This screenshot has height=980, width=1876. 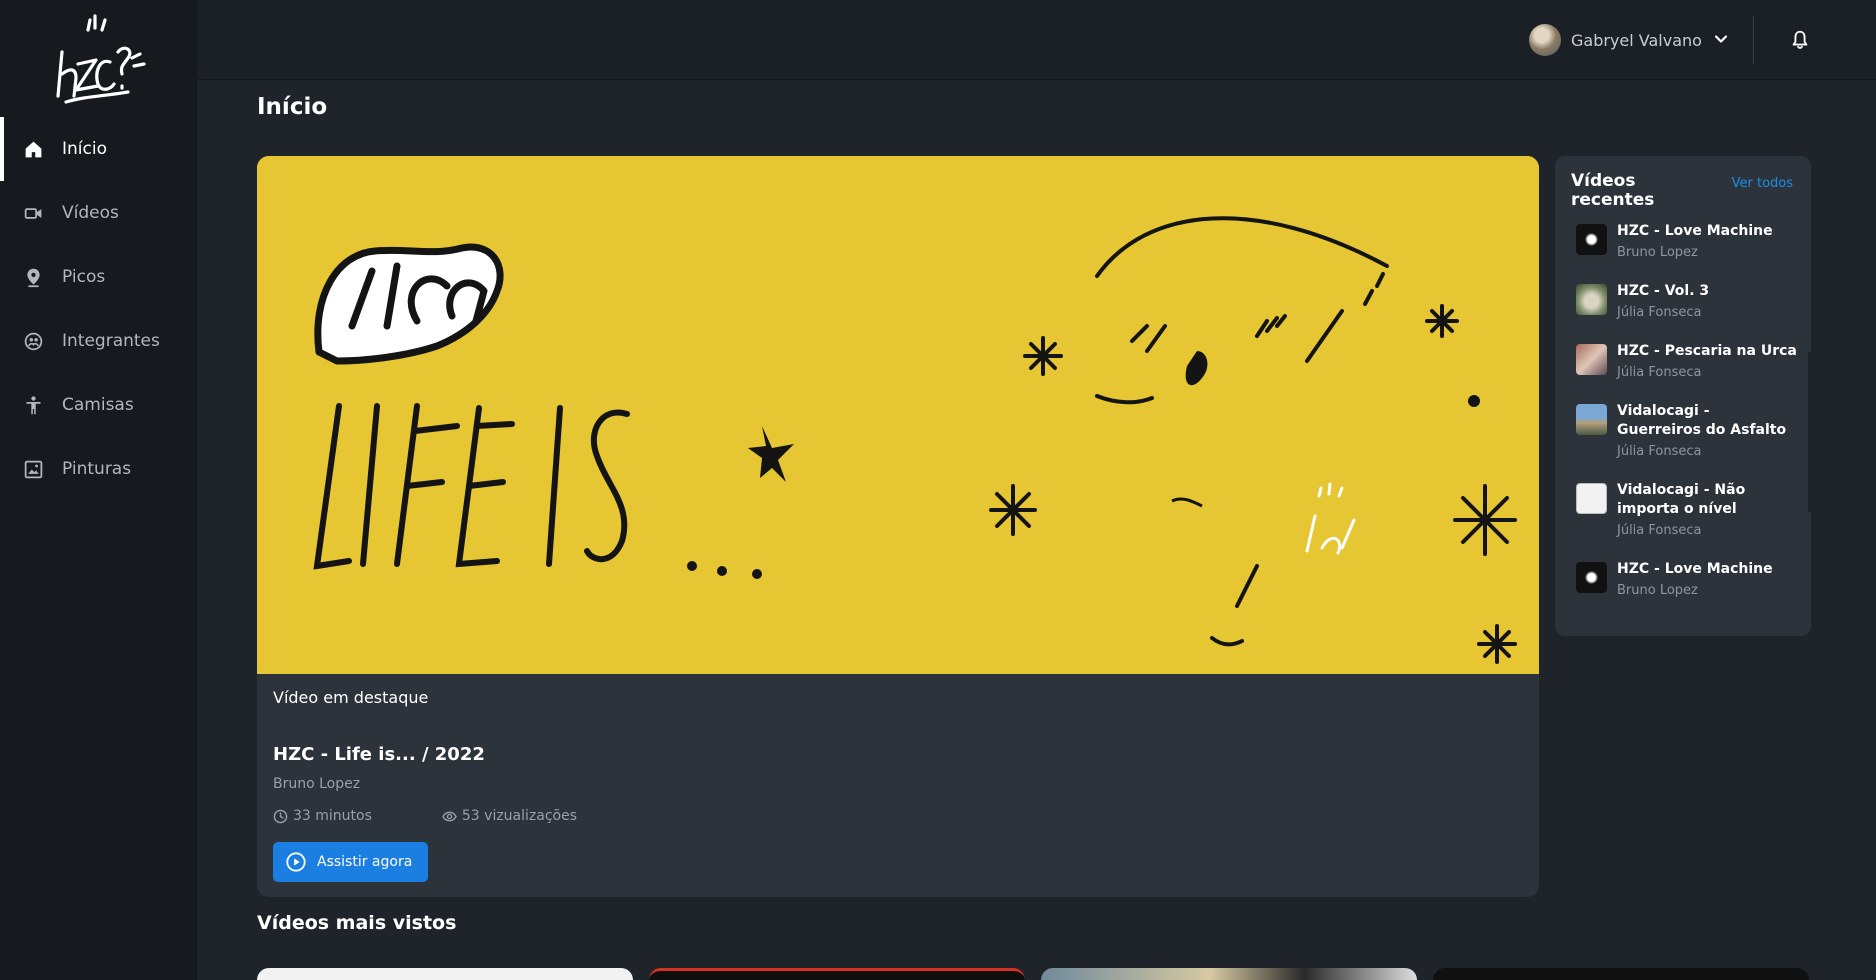 I want to click on sidebar-item-inicio: Início, so click(x=98, y=149).